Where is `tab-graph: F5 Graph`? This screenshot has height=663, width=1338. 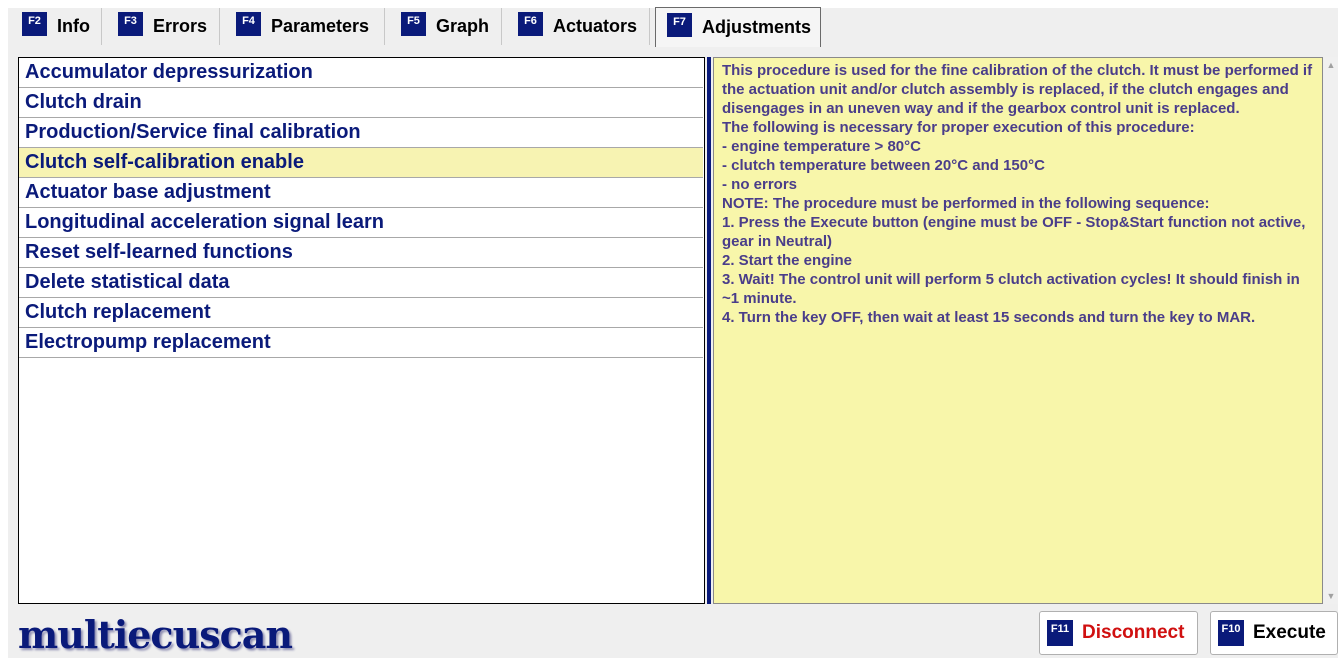 tab-graph: F5 Graph is located at coordinates (446, 26).